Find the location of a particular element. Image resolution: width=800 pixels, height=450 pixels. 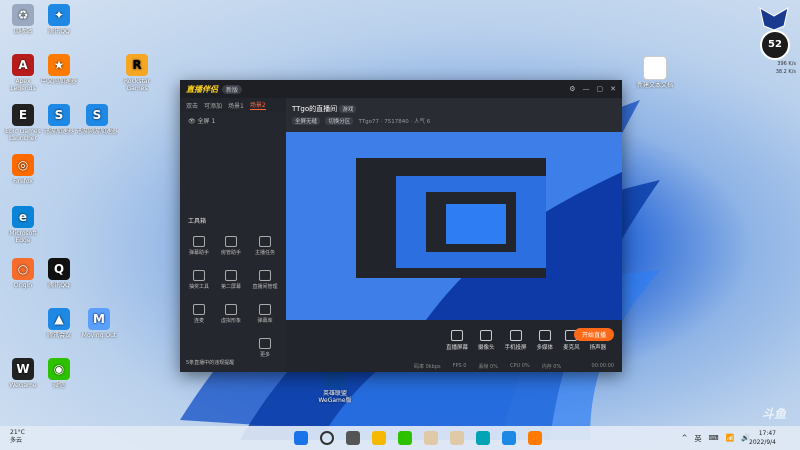

tool-9: 更多 is located at coordinates (265, 348).